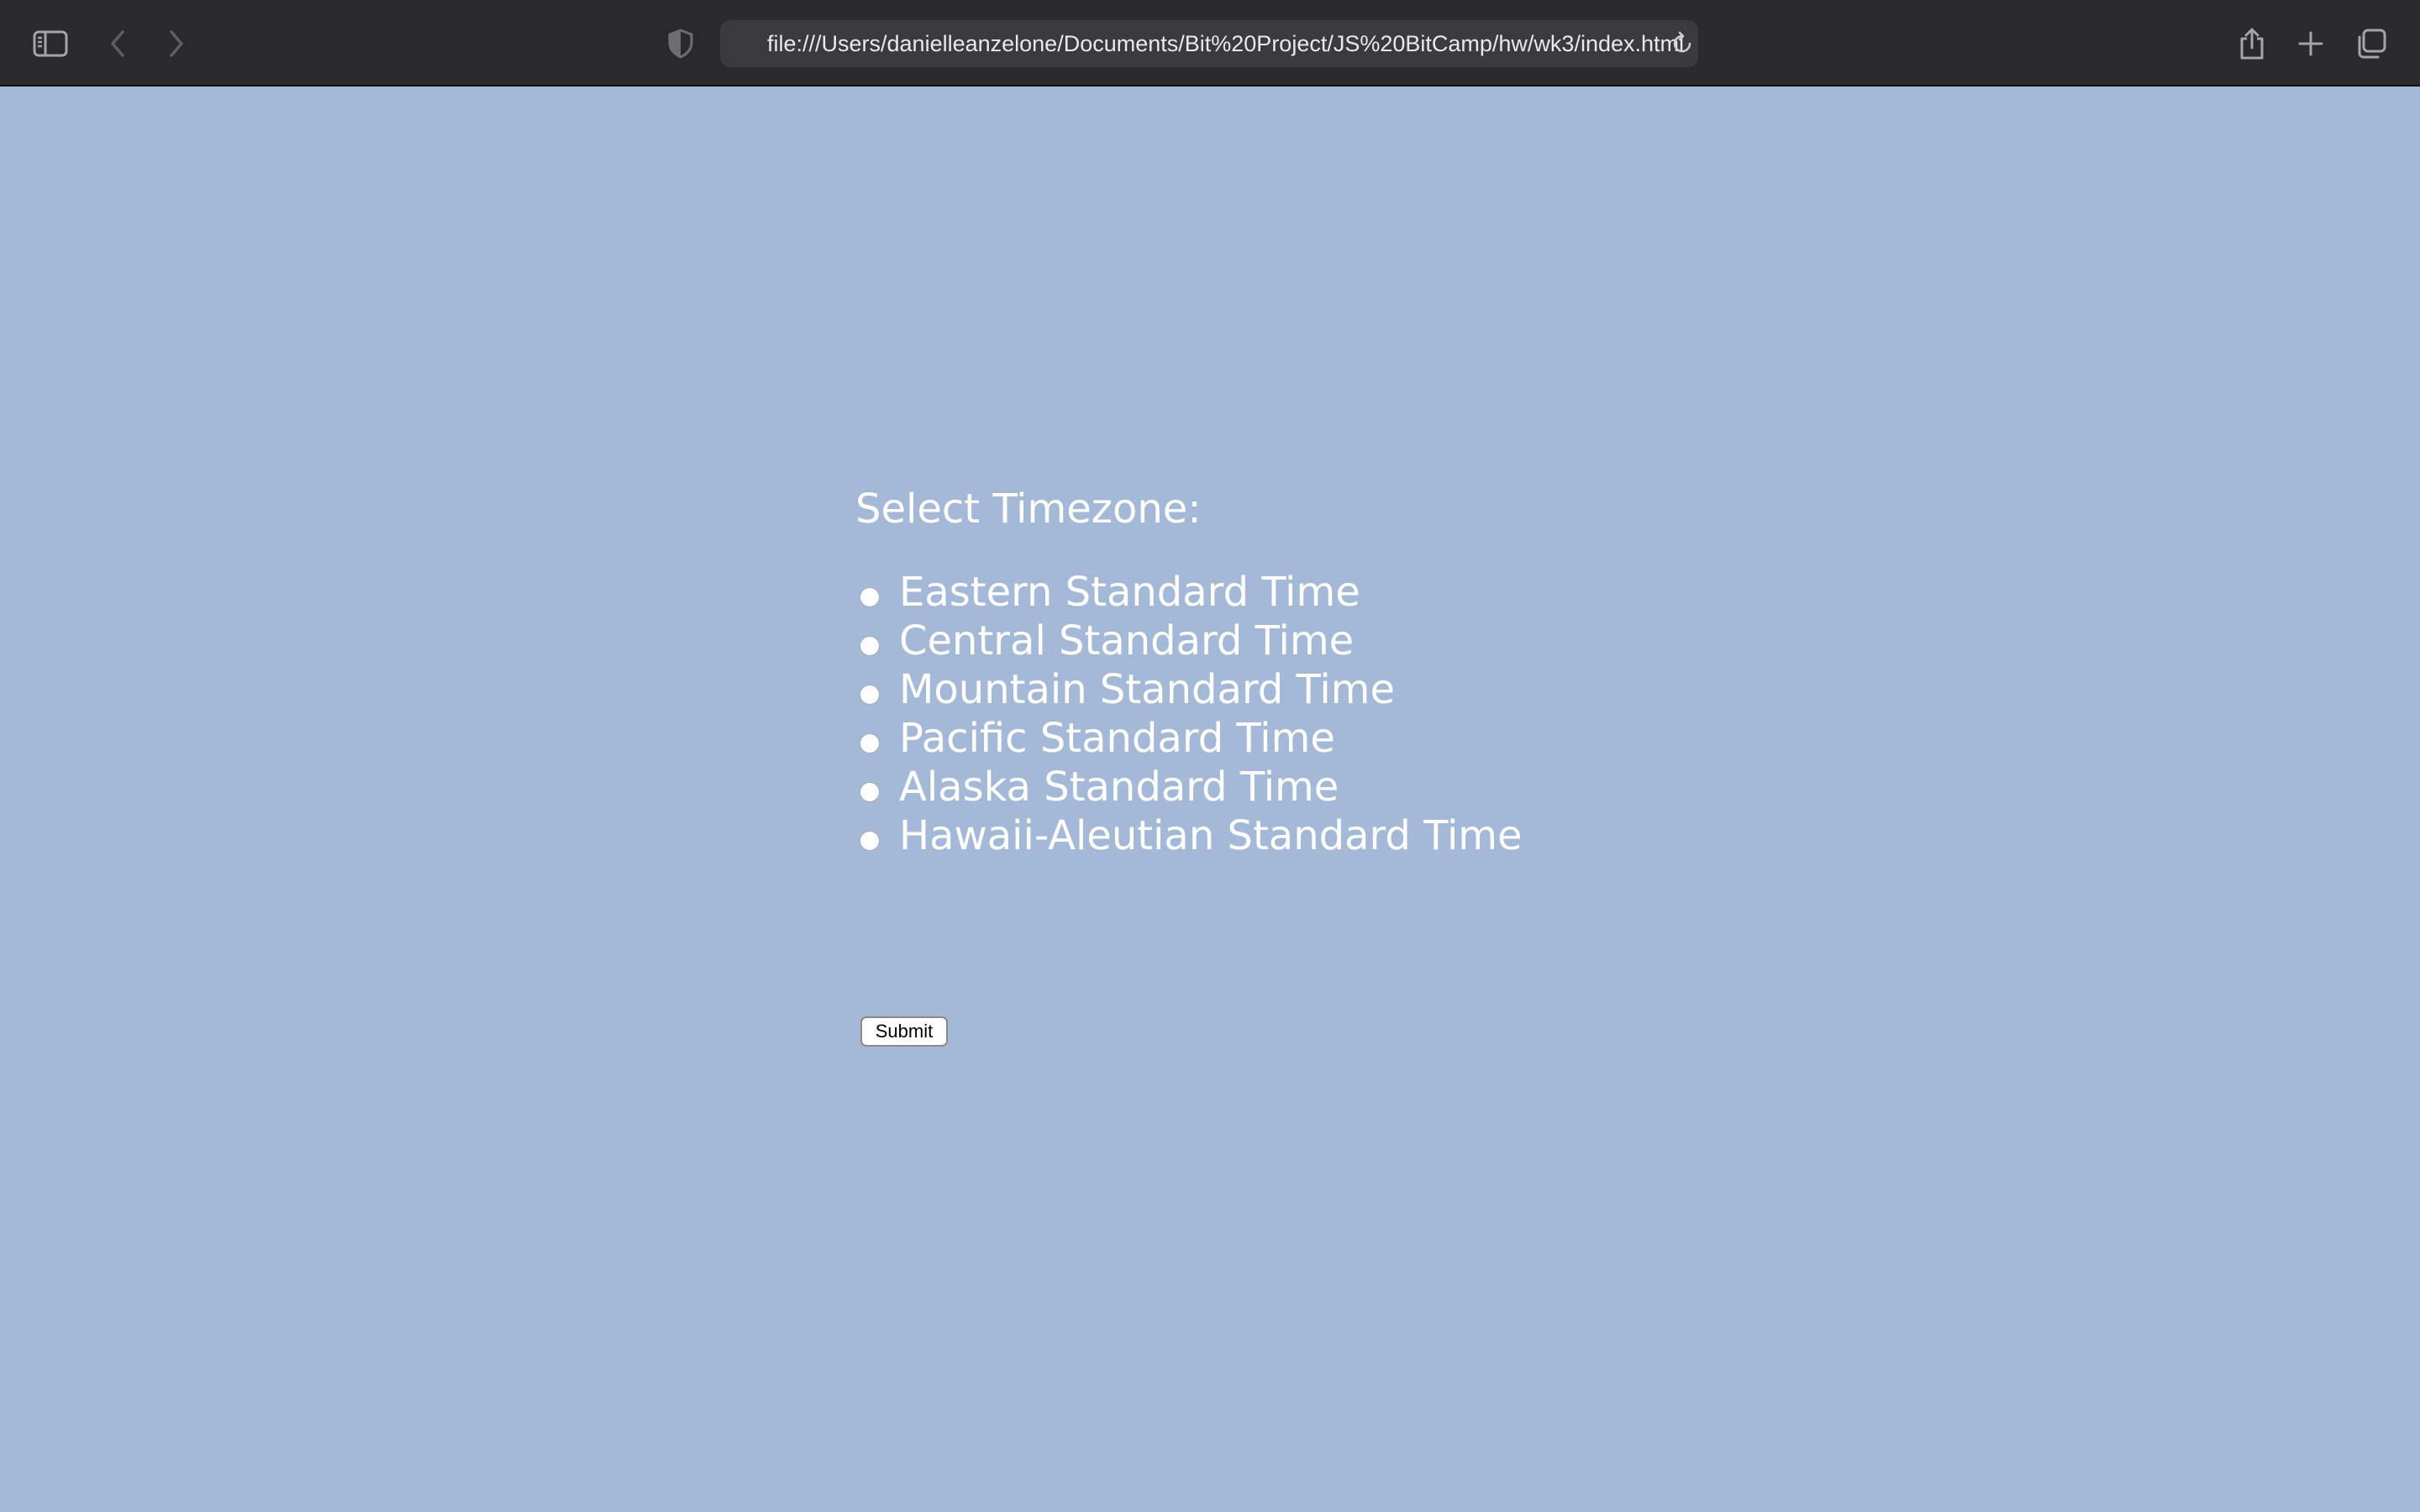 This screenshot has width=2420, height=1512. Describe the element at coordinates (1682, 43) in the screenshot. I see `reload-icon` at that location.